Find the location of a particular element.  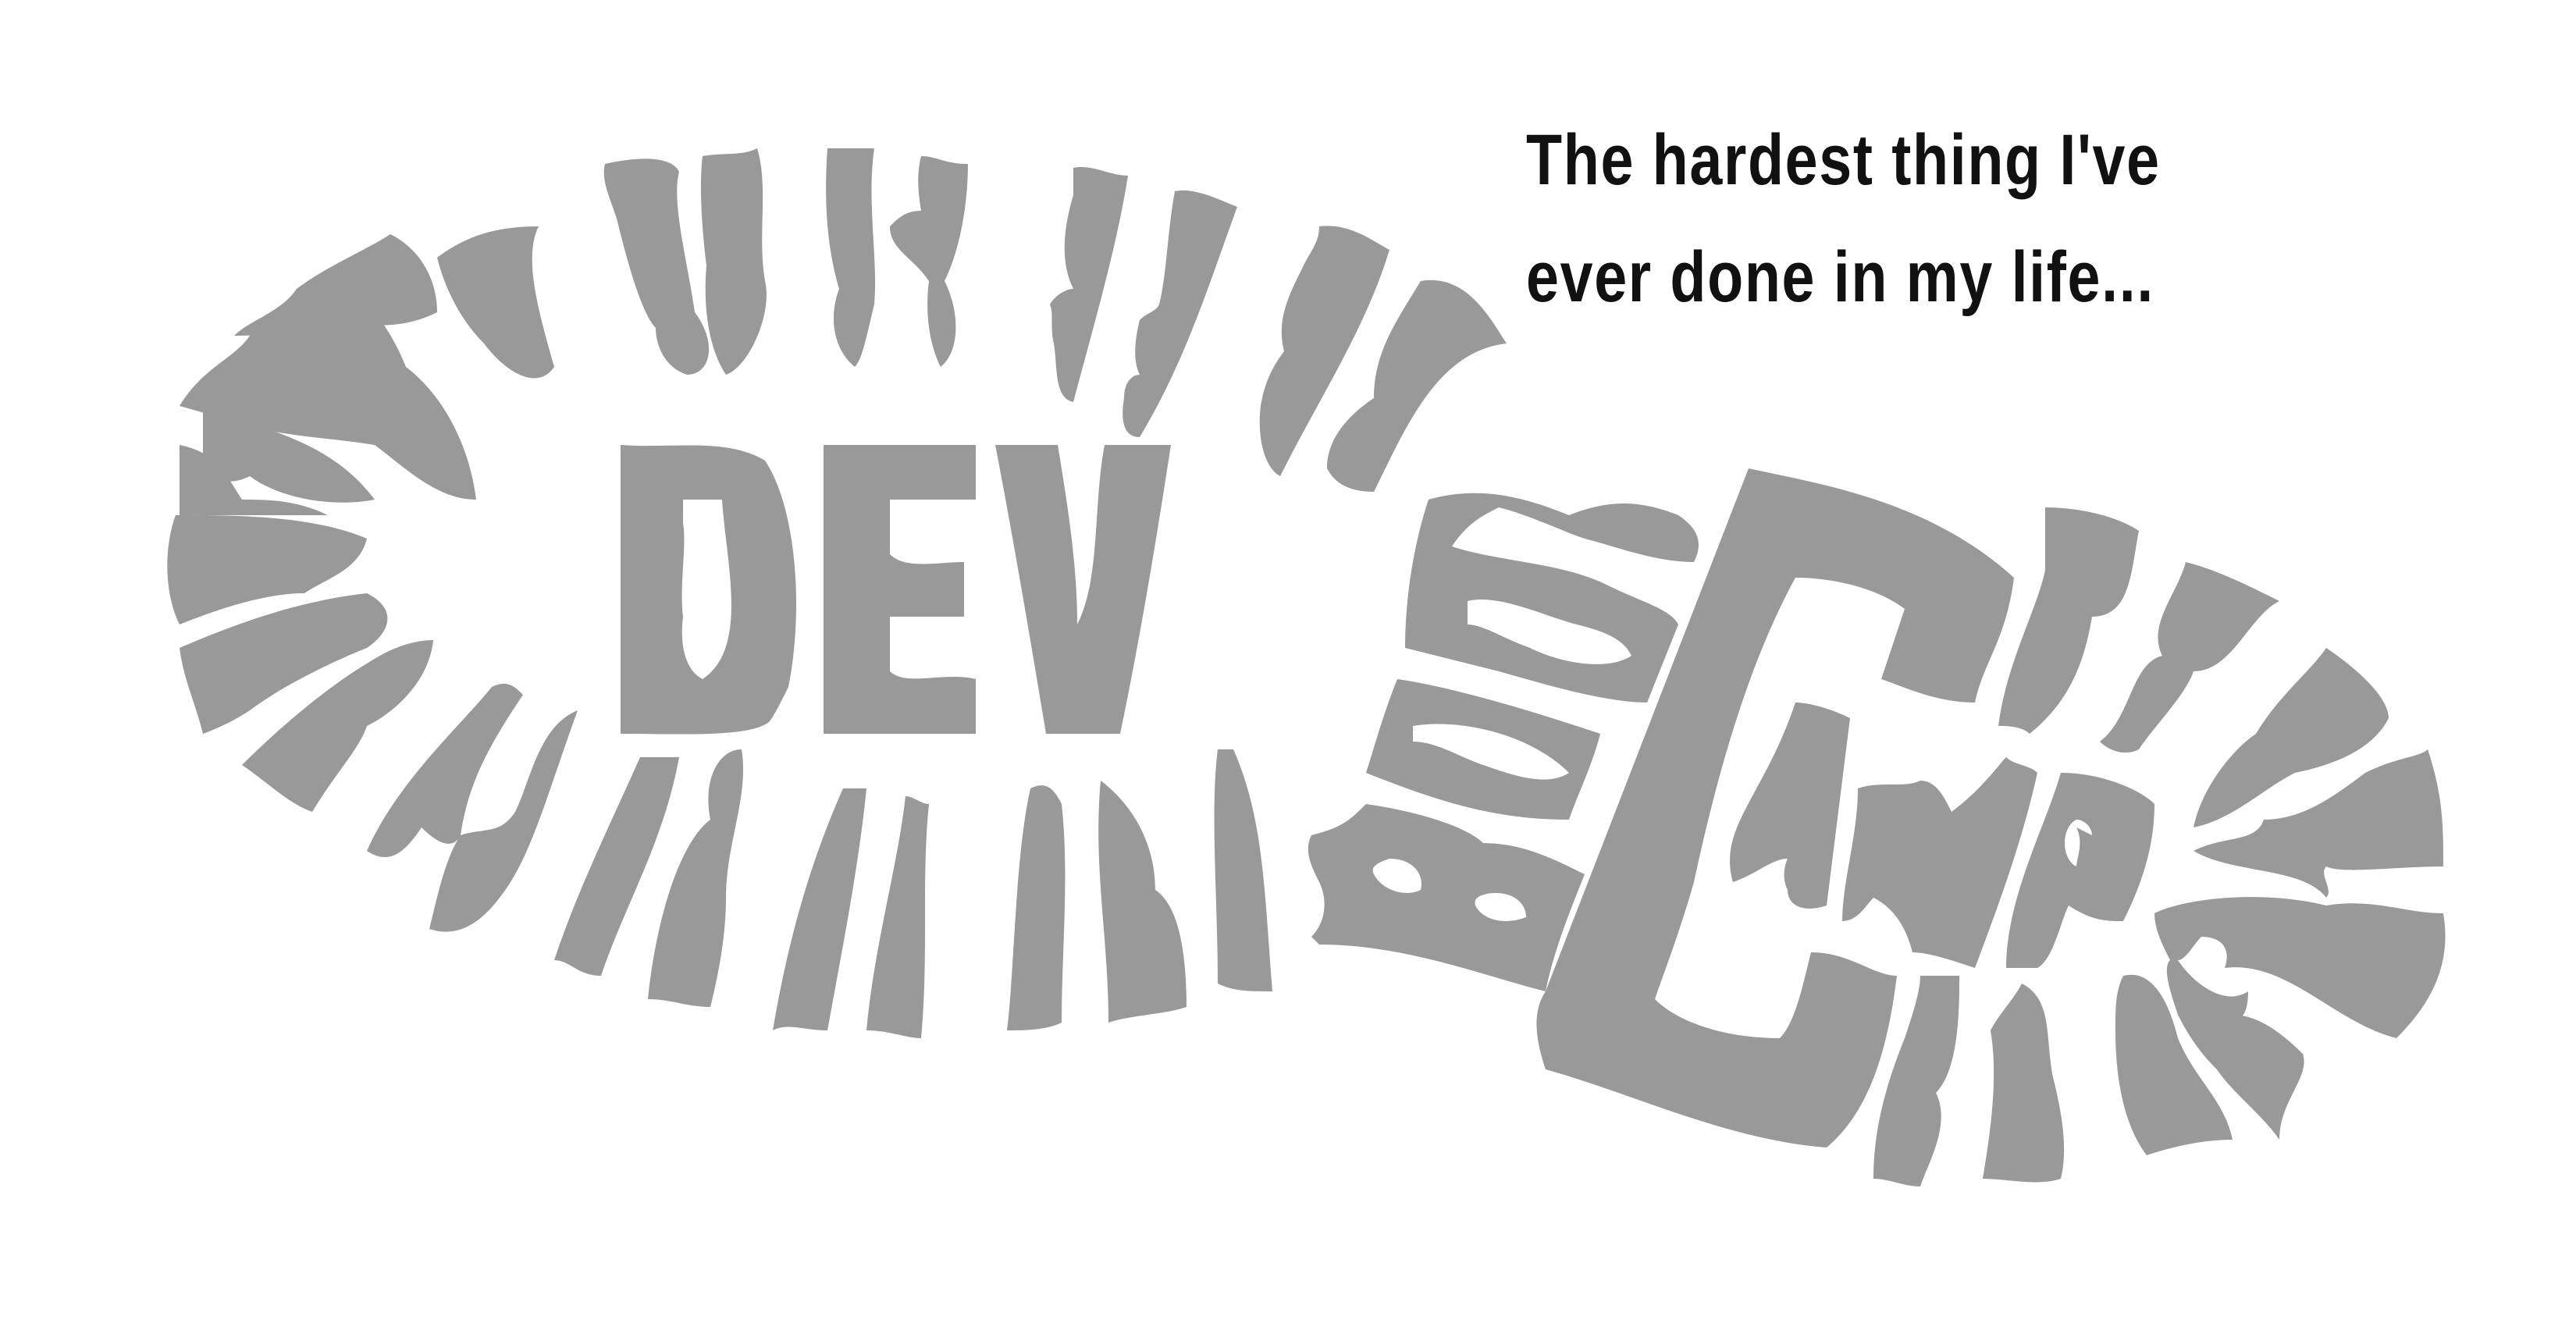

dev-lettering is located at coordinates (896, 590).